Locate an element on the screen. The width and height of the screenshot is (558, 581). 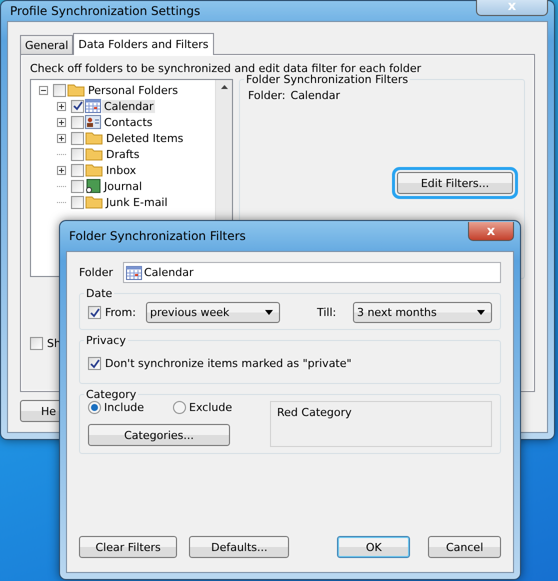
folder-label: Folder is located at coordinates (96, 272).